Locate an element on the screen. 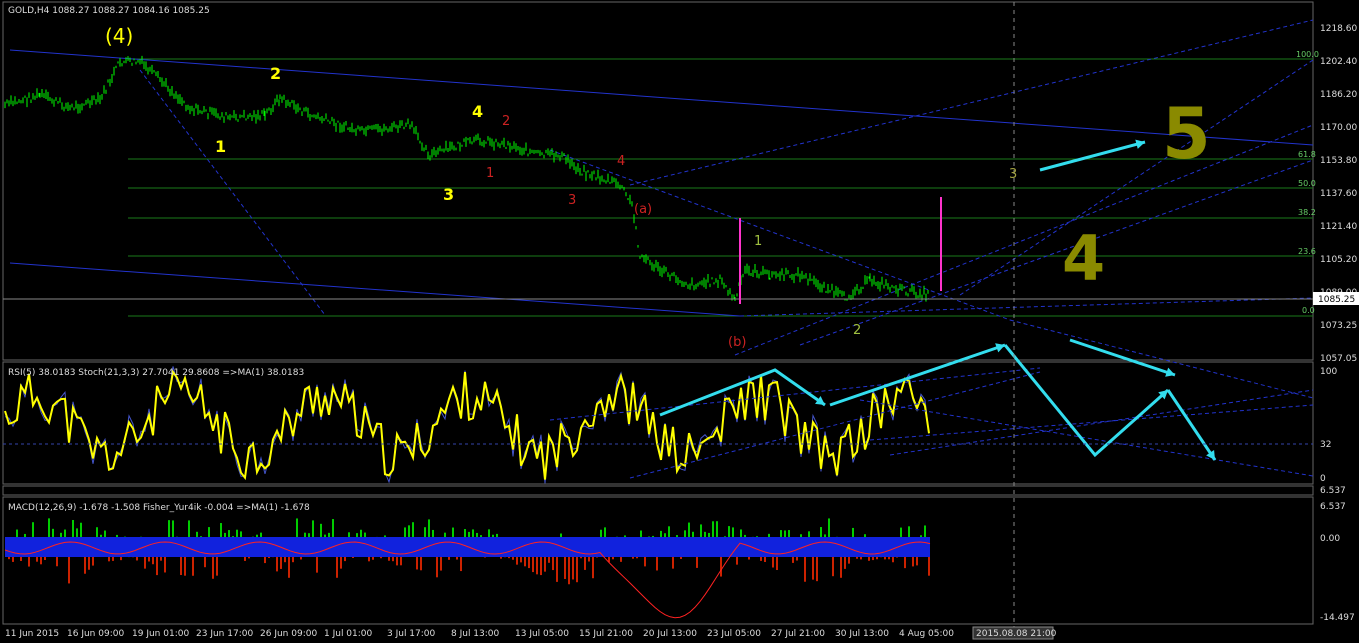  wave-label-y3: 3 is located at coordinates (448, 194).